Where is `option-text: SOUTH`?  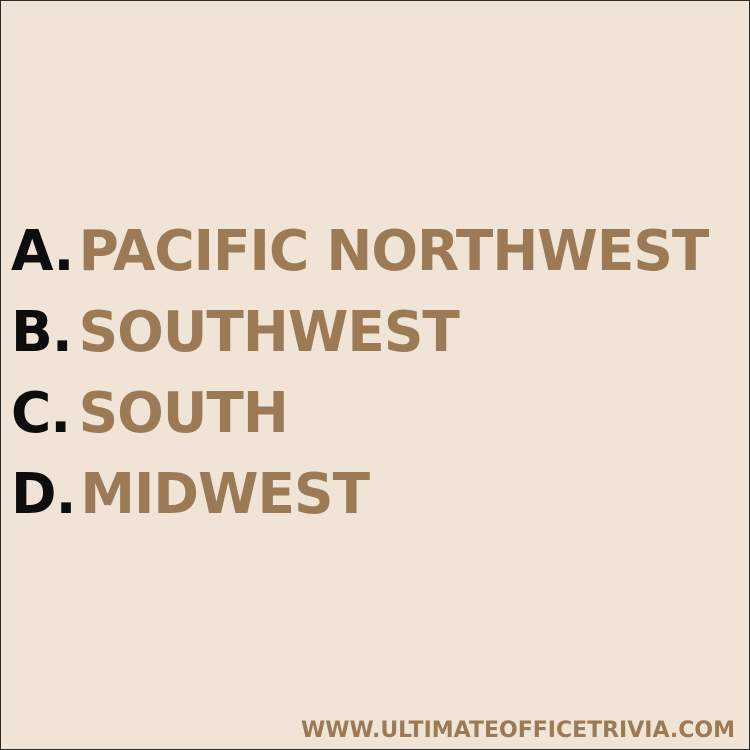 option-text: SOUTH is located at coordinates (183, 413).